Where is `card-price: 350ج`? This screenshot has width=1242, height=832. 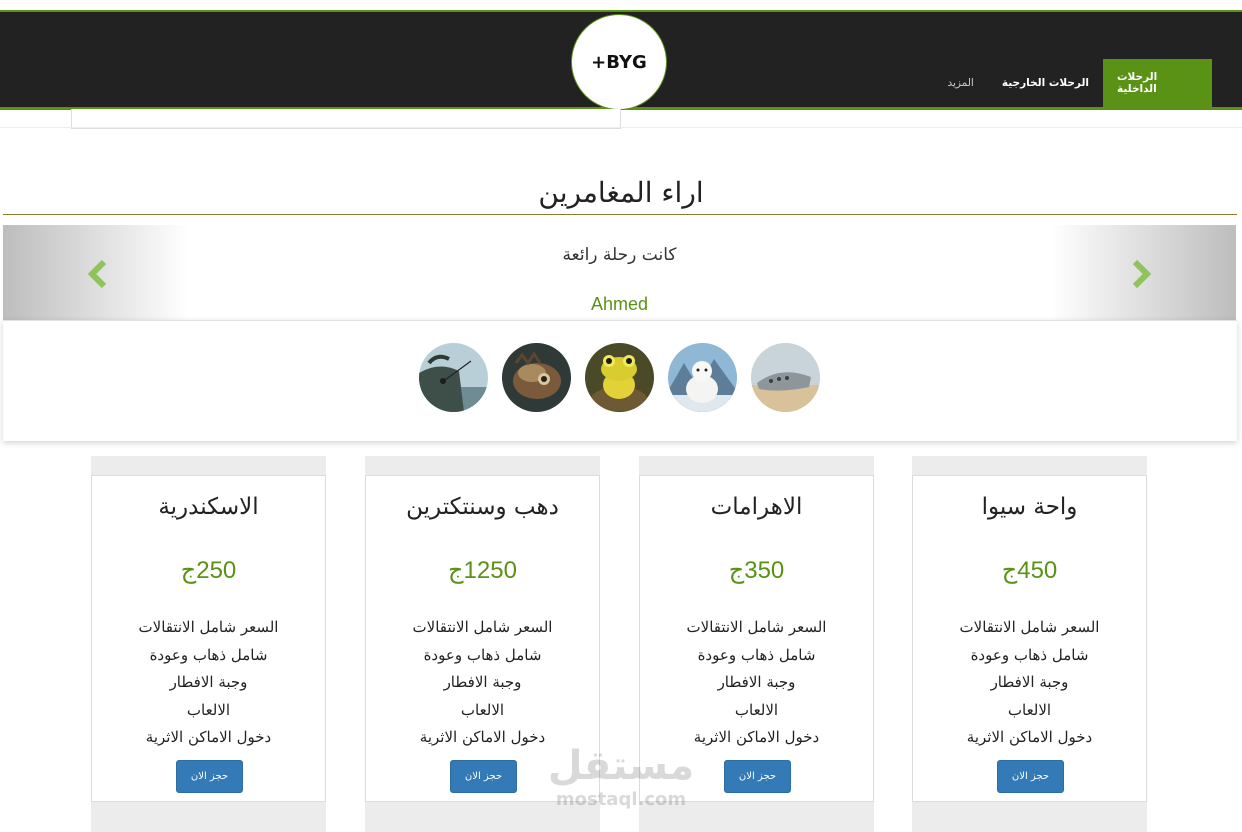 card-price: 350ج is located at coordinates (756, 570).